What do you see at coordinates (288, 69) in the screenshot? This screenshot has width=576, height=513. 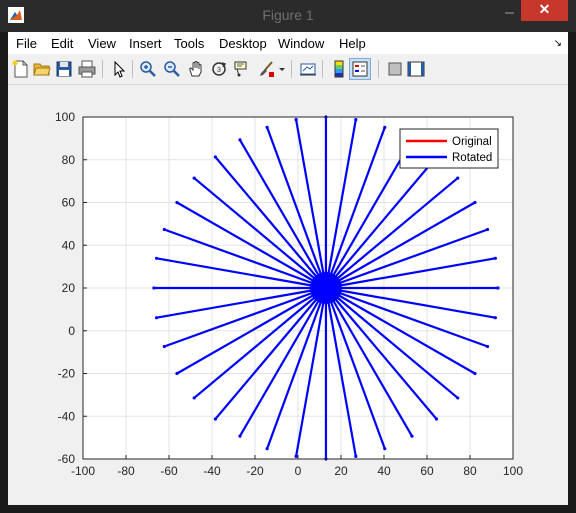 I see `figure-toolbar: 3` at bounding box center [288, 69].